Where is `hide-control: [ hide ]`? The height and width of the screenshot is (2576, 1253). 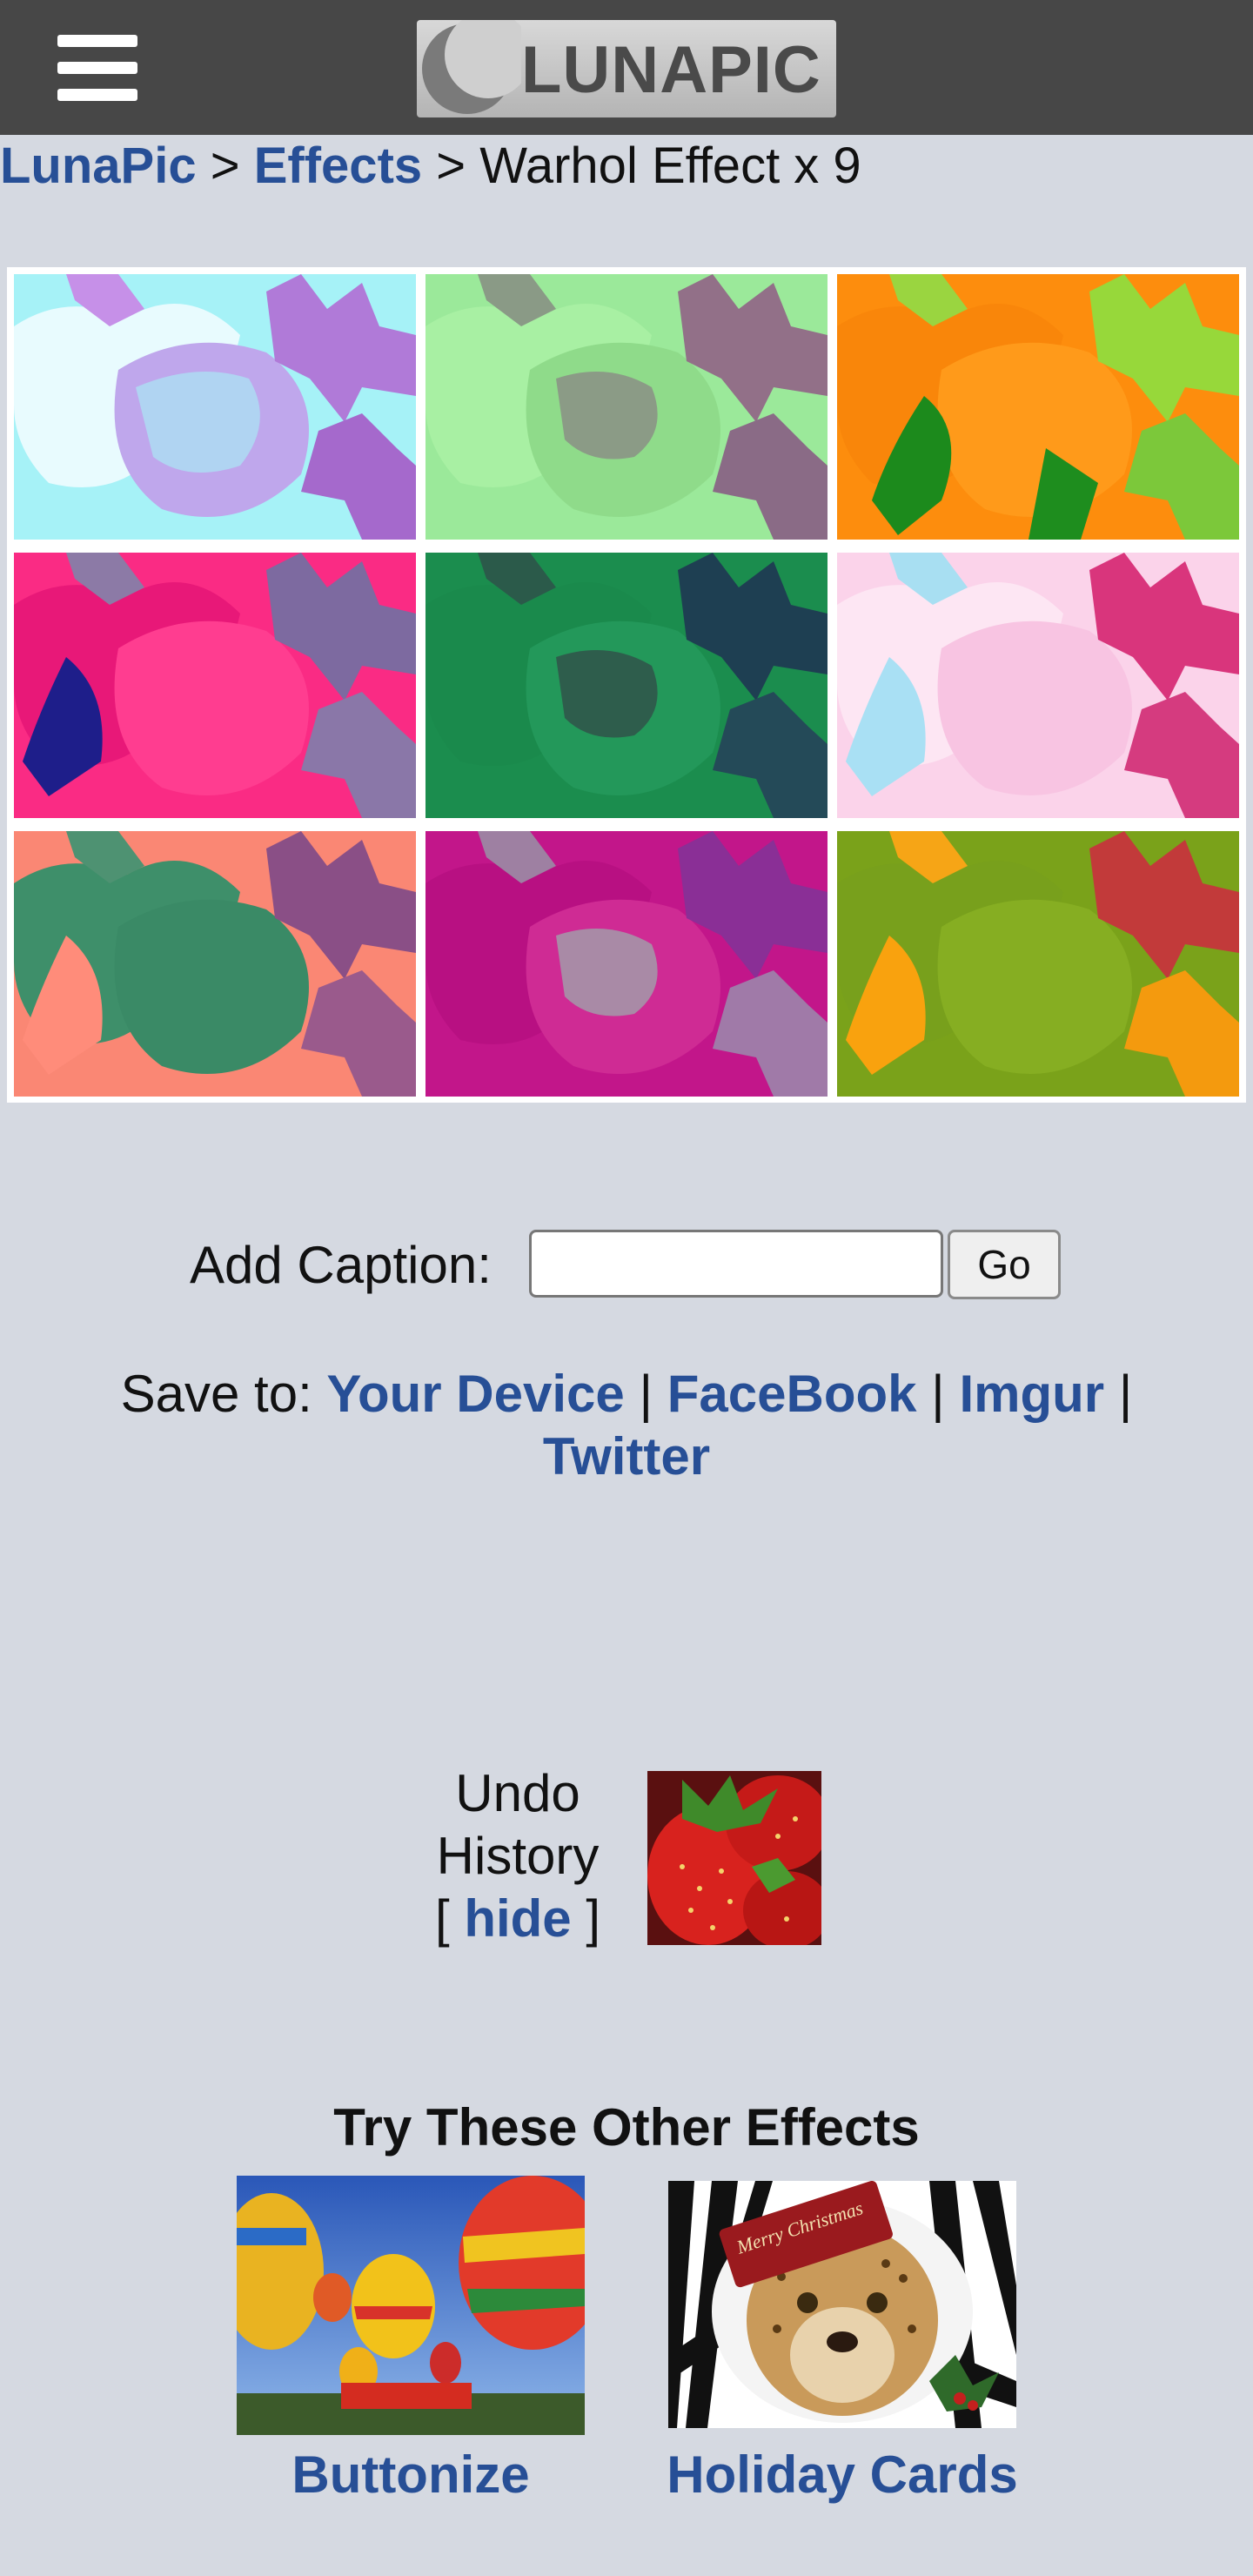 hide-control: [ hide ] is located at coordinates (517, 1919).